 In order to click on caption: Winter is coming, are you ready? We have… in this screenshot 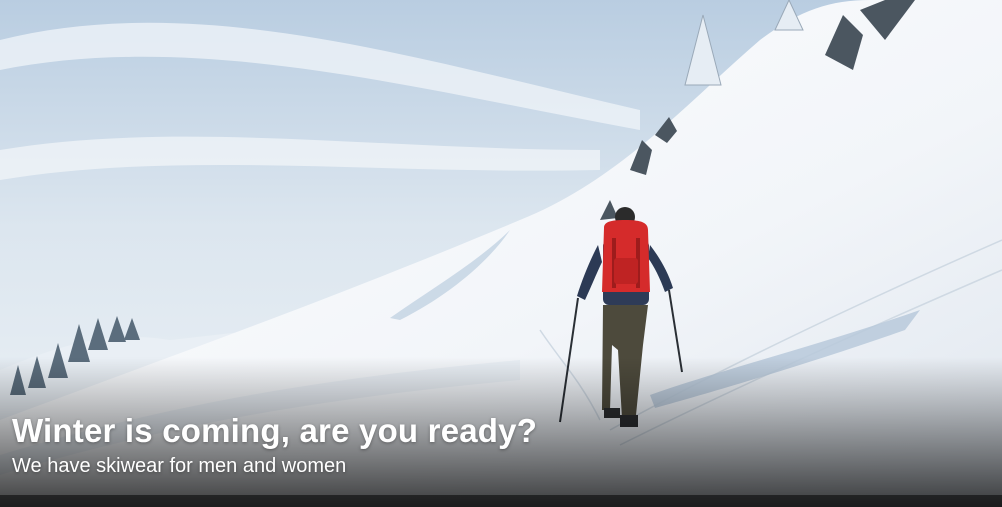, I will do `click(274, 445)`.